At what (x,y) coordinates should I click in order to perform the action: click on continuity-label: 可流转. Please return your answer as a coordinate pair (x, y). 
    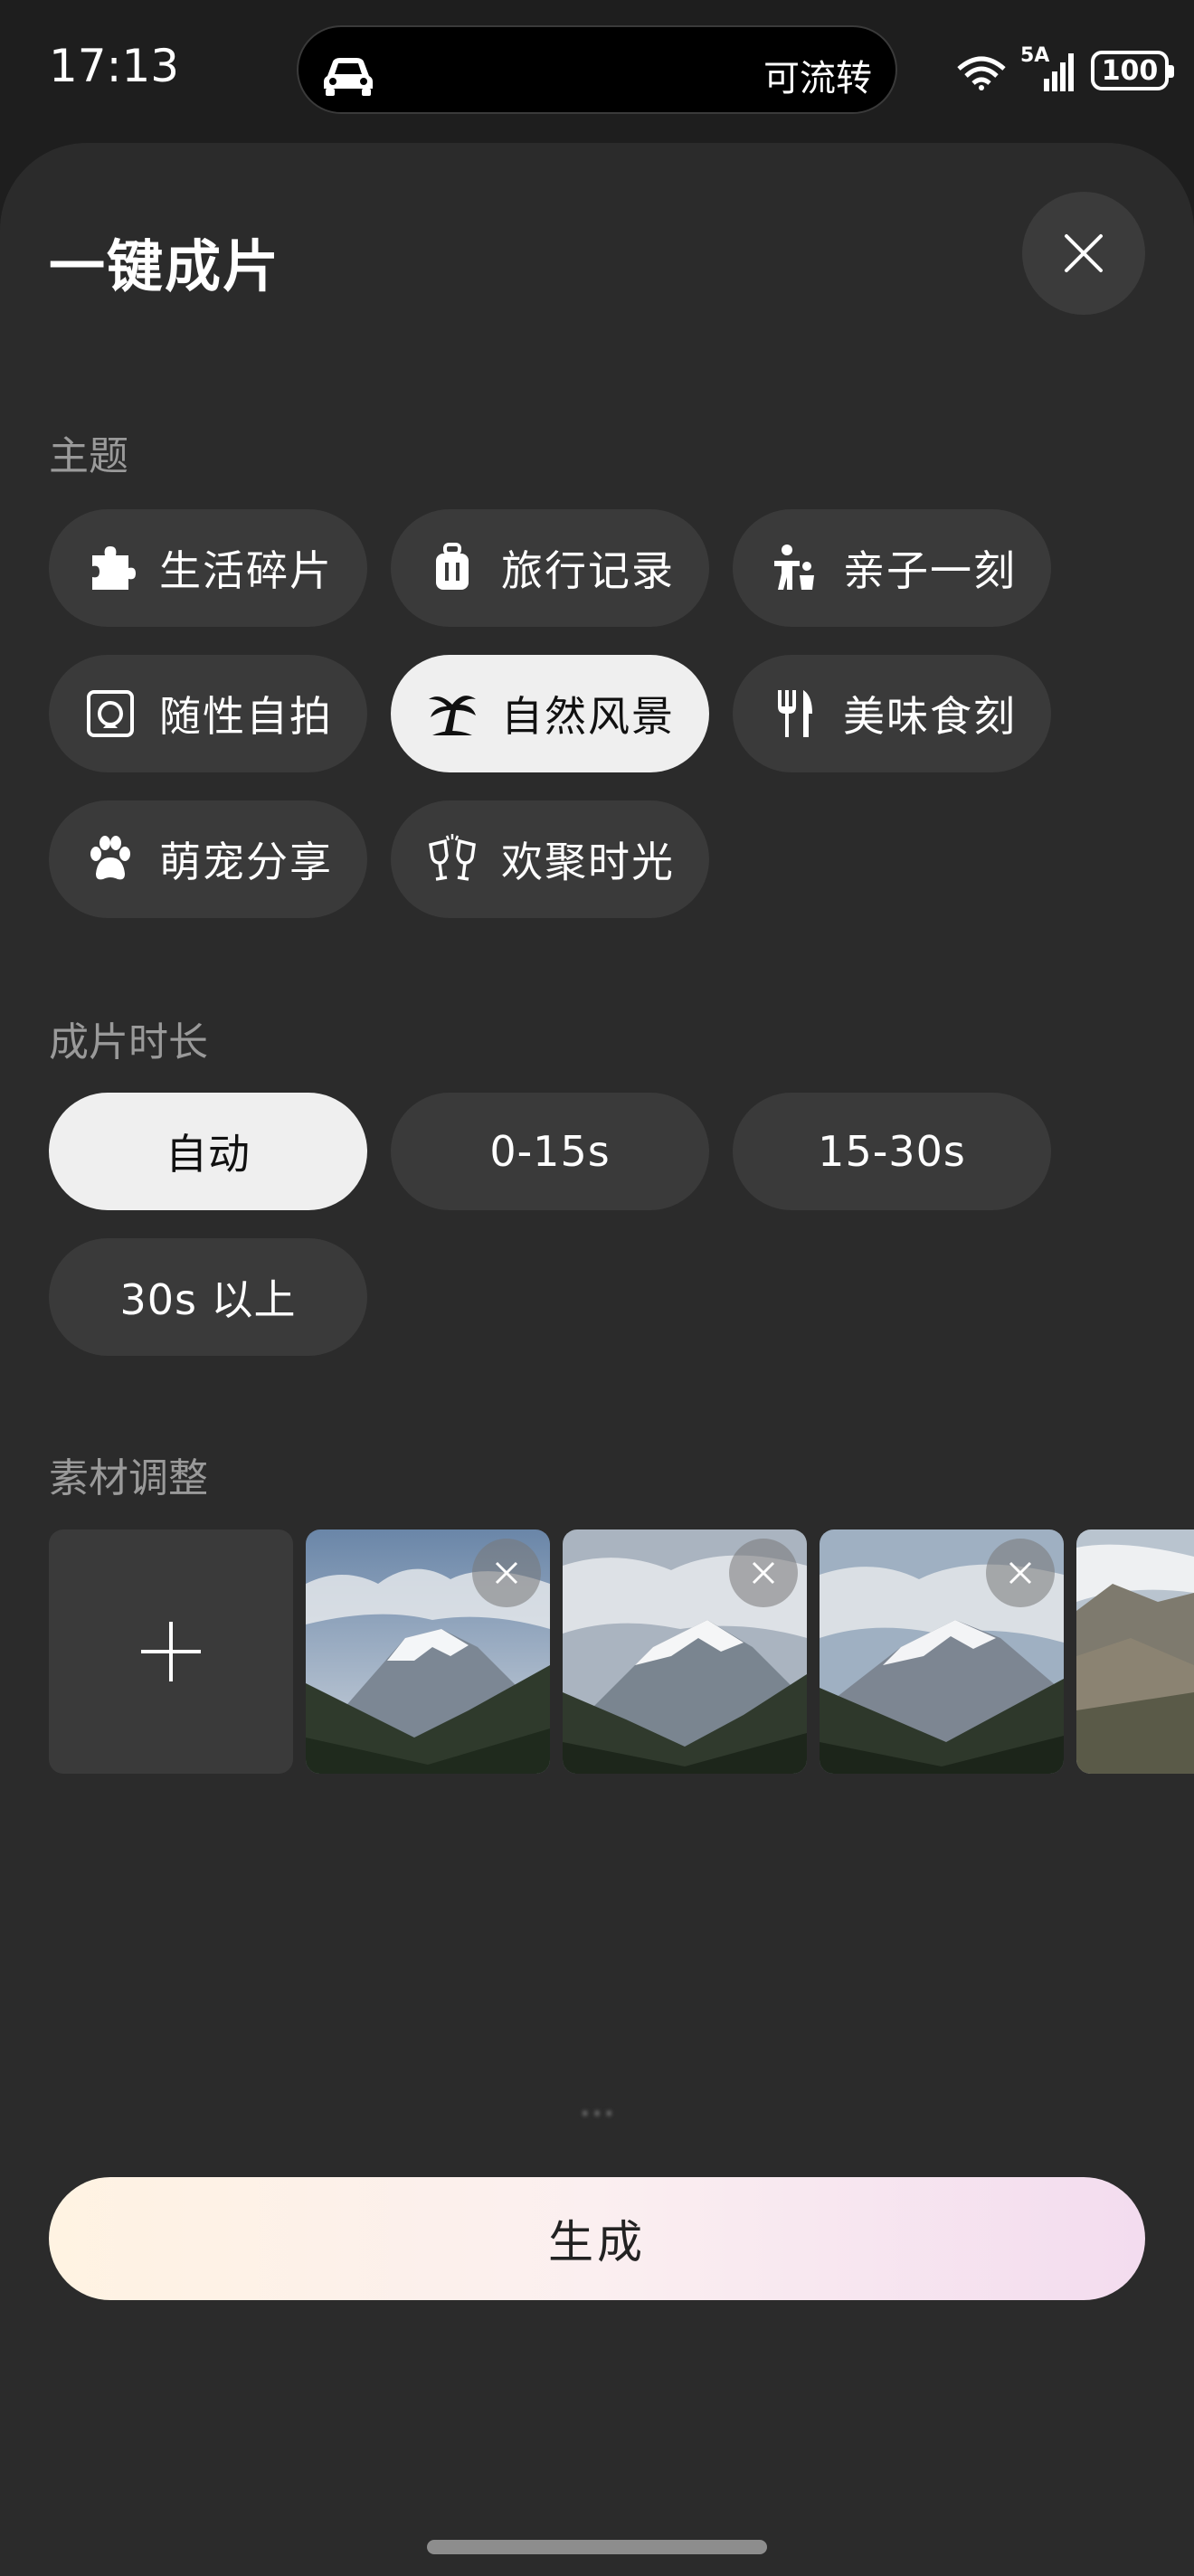
    Looking at the image, I should click on (817, 78).